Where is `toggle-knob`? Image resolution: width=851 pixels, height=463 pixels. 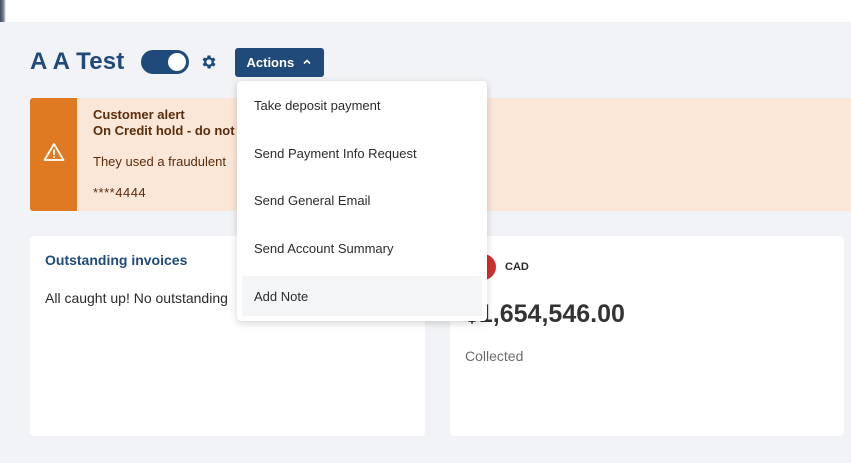 toggle-knob is located at coordinates (176, 62).